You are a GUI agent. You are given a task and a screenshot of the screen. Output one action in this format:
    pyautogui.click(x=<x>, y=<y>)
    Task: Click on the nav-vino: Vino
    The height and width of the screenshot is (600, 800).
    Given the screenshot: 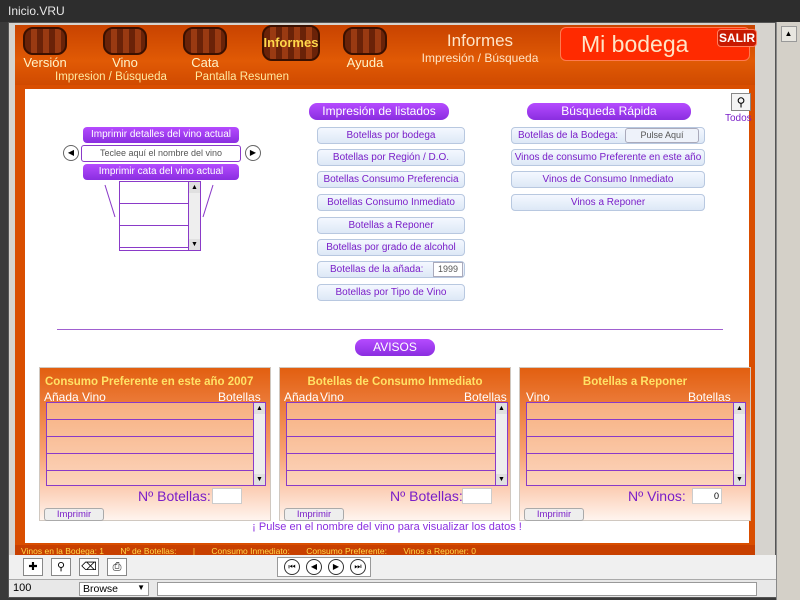 What is the action you would take?
    pyautogui.click(x=125, y=48)
    